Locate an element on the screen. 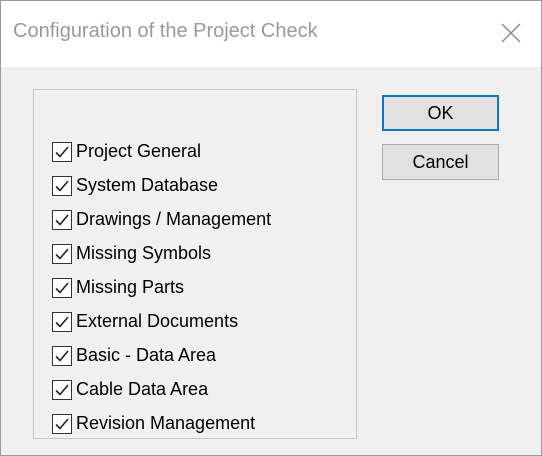 The height and width of the screenshot is (456, 542). checkbox-label: System Database is located at coordinates (147, 185).